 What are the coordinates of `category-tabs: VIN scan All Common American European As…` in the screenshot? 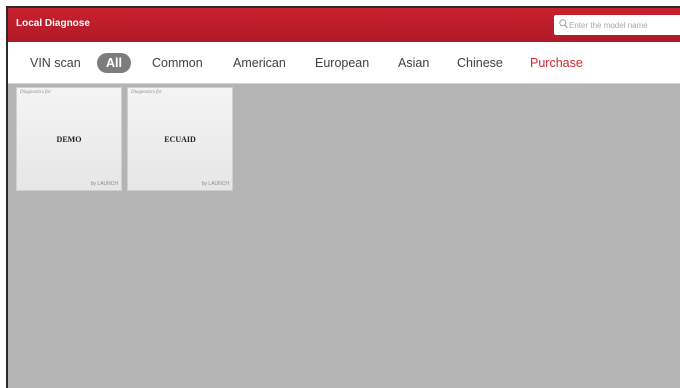 It's located at (344, 63).